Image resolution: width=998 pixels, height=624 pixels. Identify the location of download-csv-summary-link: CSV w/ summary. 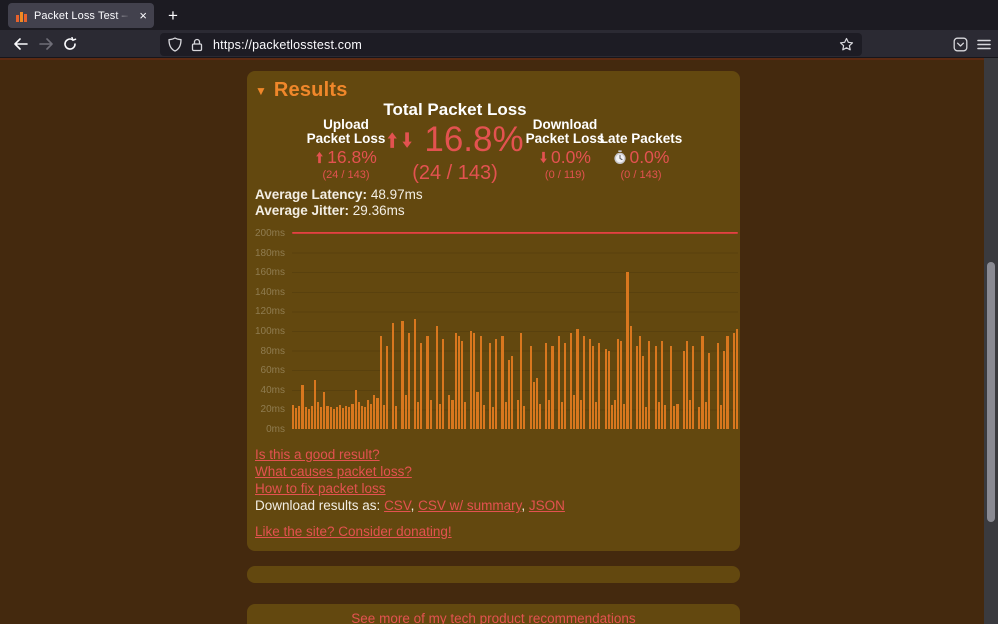
(469, 505).